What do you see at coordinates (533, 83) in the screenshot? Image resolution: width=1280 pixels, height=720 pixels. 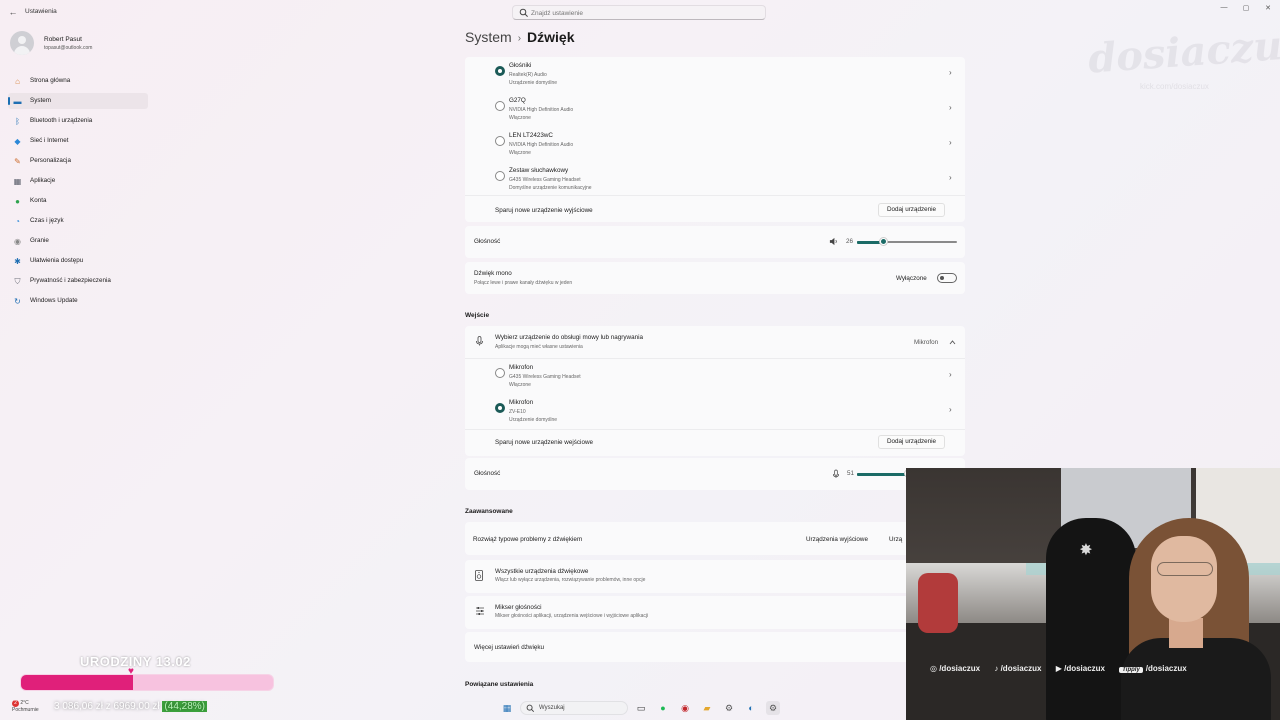 I see `device-status: Urządzenie domyślne` at bounding box center [533, 83].